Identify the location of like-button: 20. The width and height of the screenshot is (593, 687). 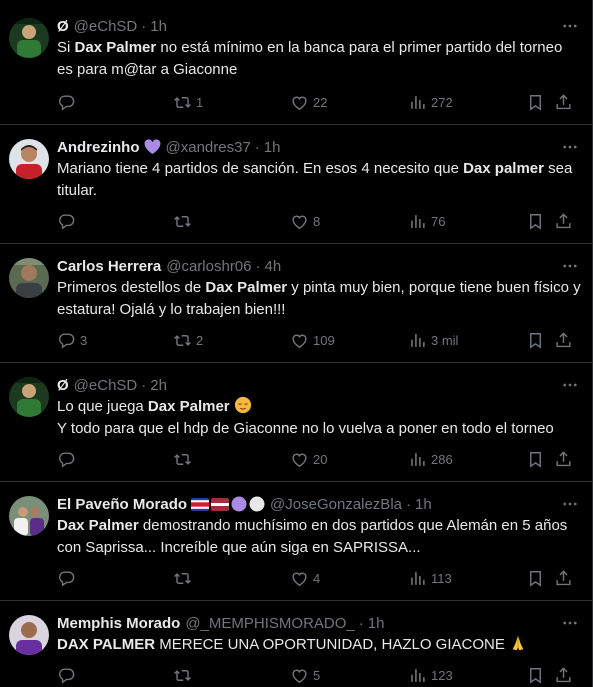
(308, 459).